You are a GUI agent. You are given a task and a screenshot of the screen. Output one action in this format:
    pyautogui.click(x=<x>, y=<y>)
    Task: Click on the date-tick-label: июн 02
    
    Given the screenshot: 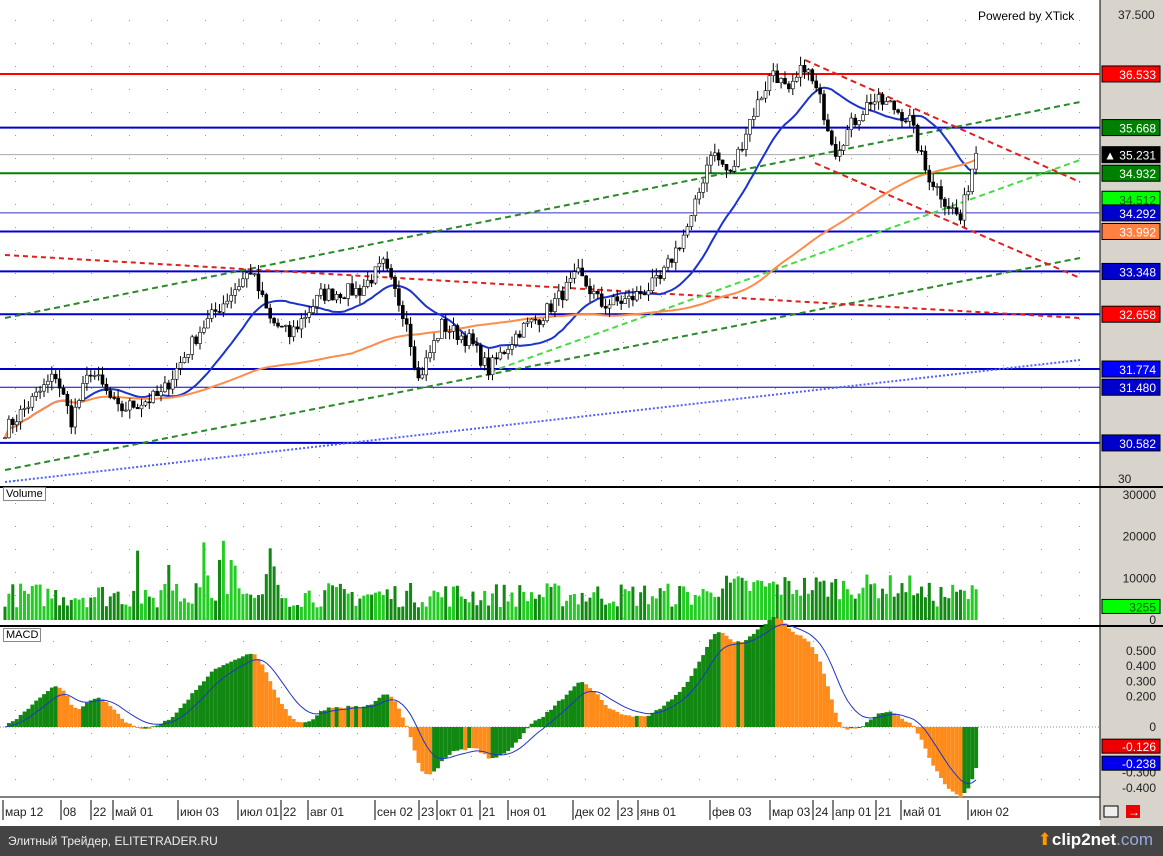 What is the action you would take?
    pyautogui.click(x=989, y=812)
    